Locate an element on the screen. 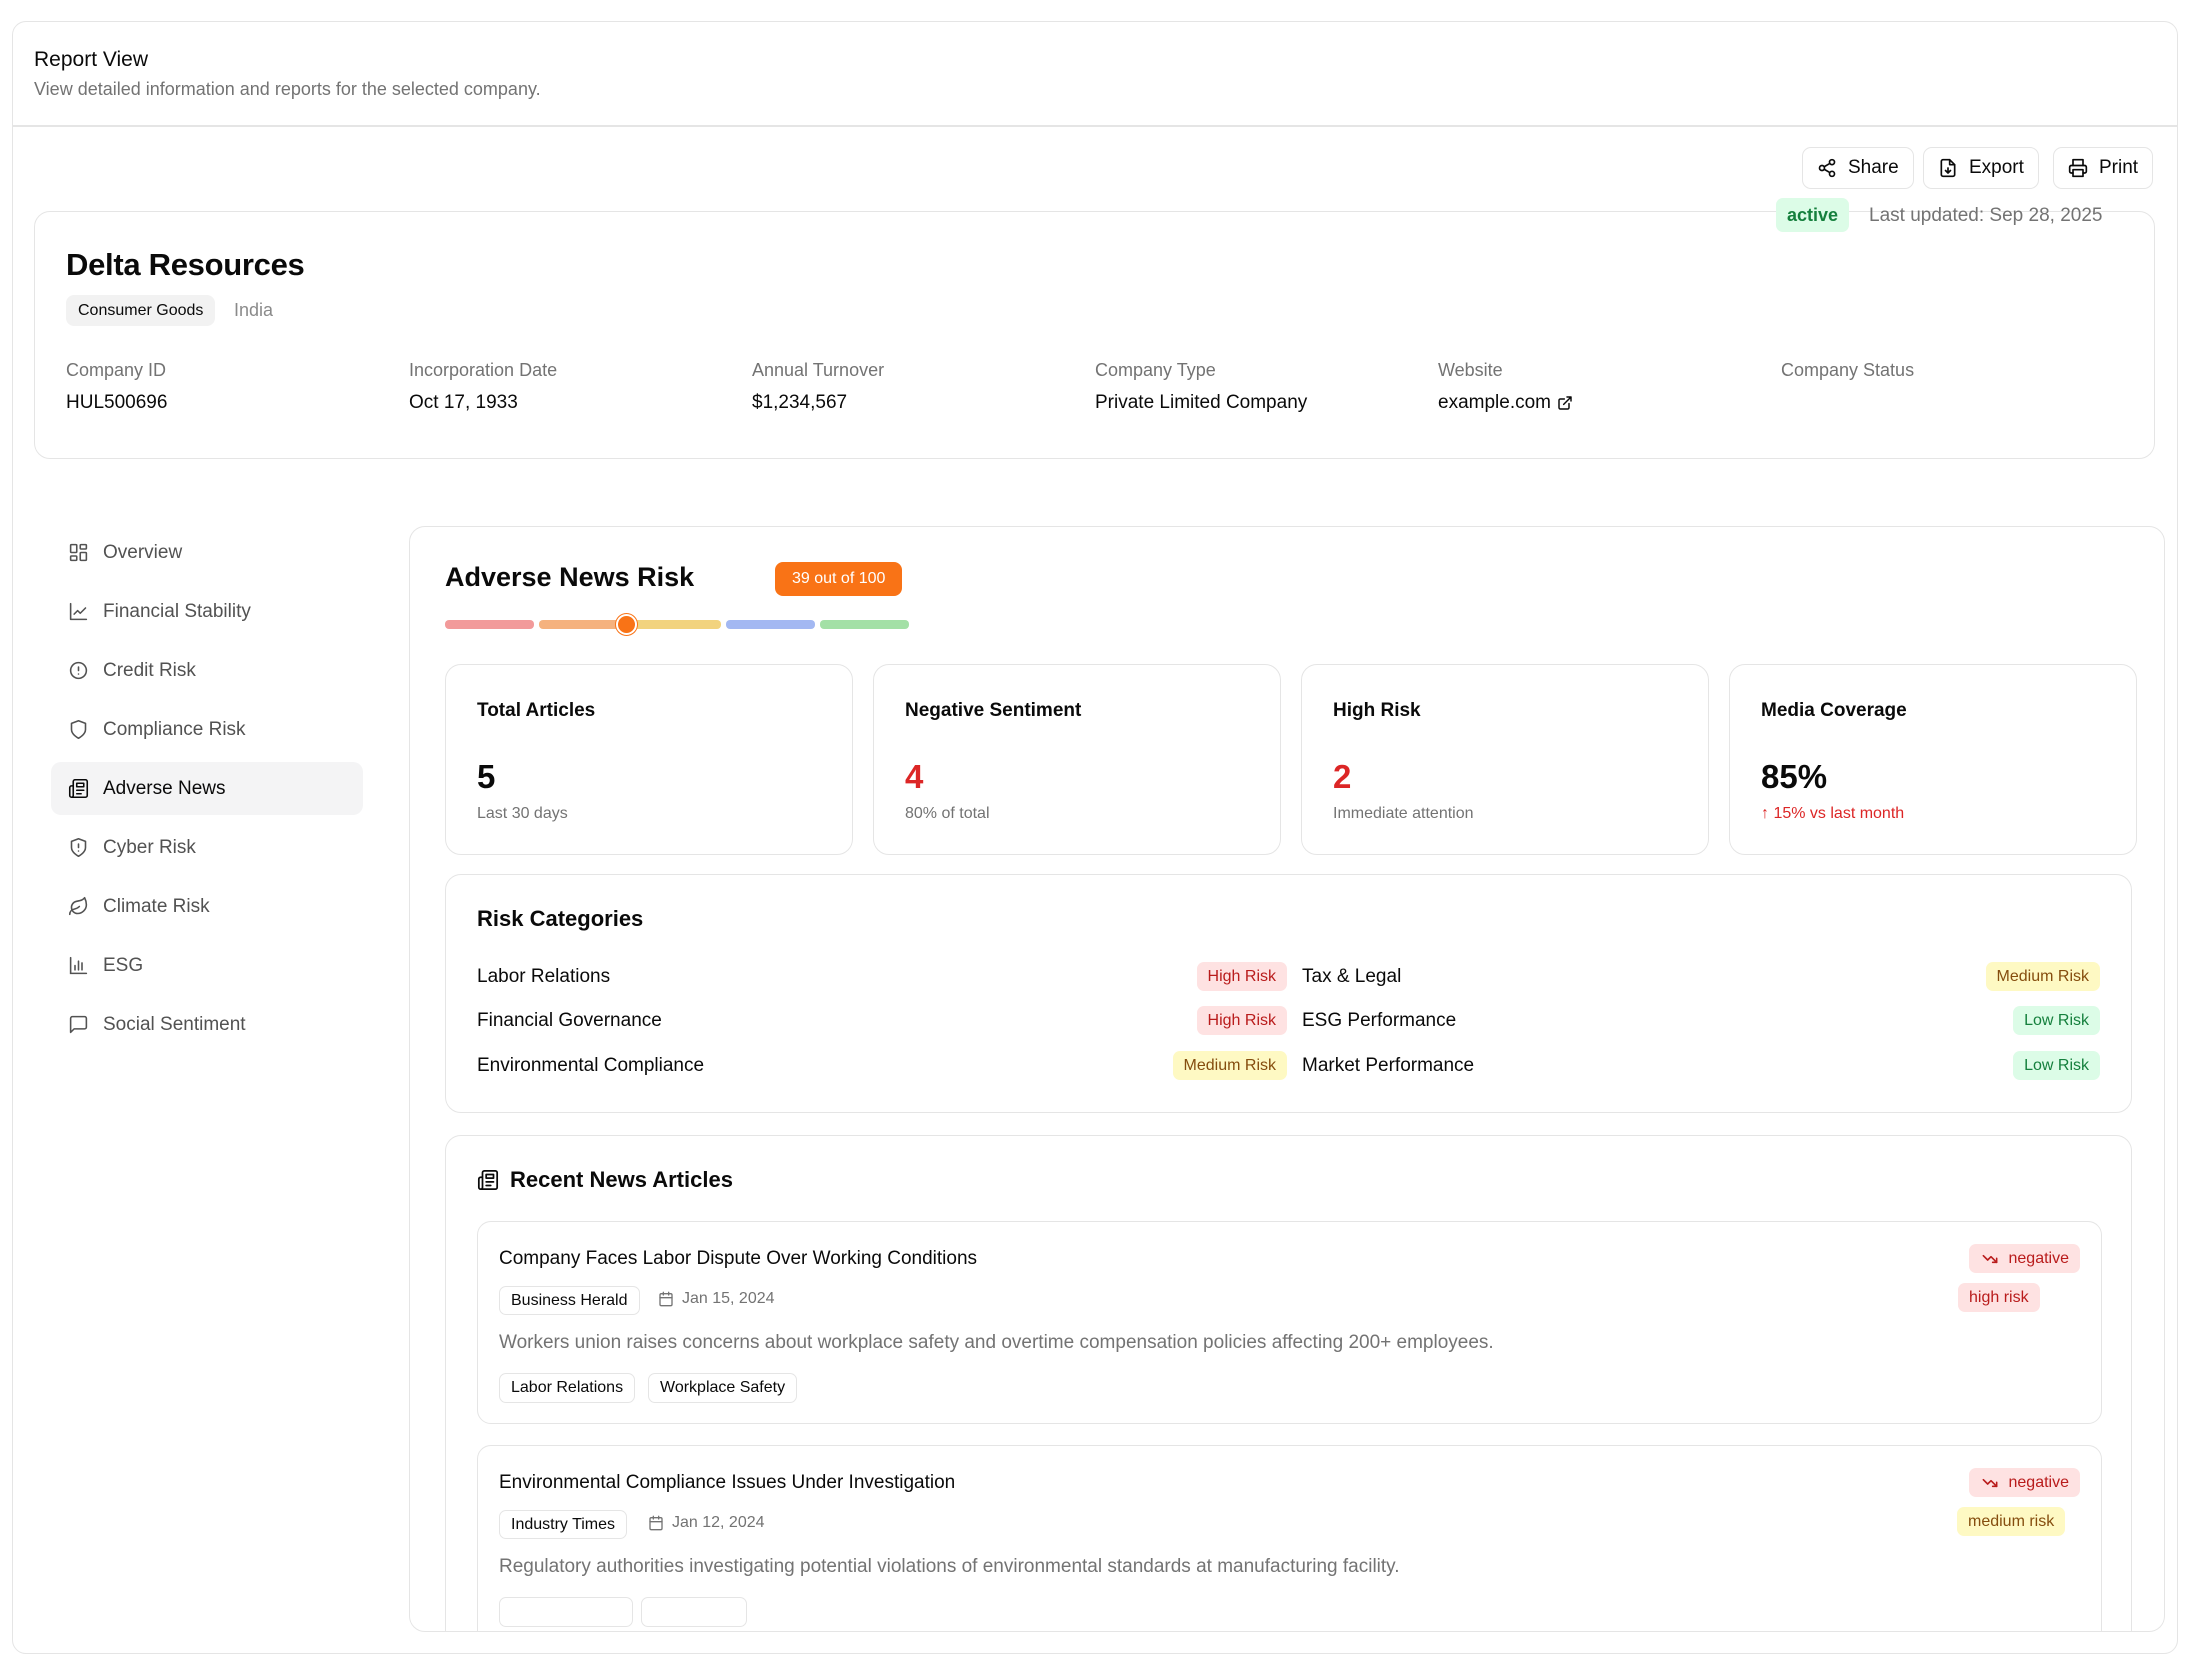 Image resolution: width=2190 pixels, height=1670 pixels. trending-down-icon is located at coordinates (1989, 1482).